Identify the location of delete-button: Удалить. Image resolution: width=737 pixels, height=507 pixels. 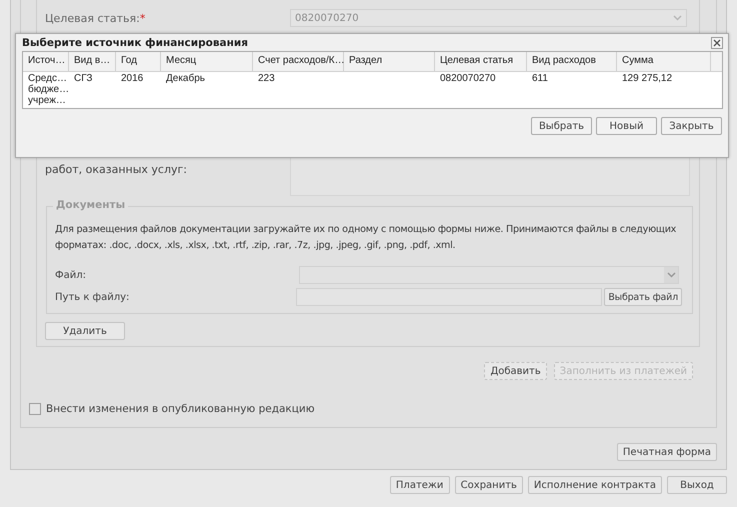
(85, 331).